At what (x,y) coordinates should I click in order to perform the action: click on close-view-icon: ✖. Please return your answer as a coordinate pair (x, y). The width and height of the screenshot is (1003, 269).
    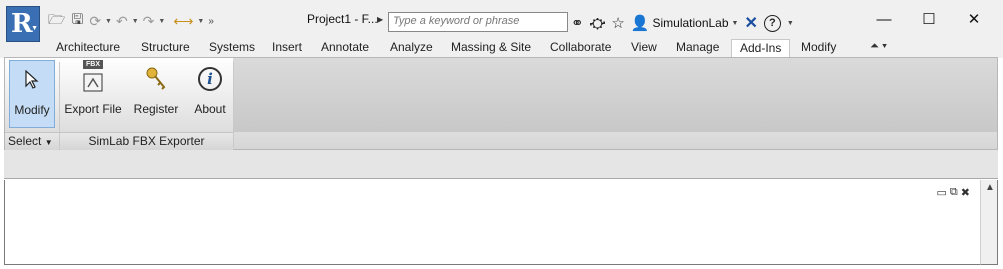
    Looking at the image, I should click on (965, 192).